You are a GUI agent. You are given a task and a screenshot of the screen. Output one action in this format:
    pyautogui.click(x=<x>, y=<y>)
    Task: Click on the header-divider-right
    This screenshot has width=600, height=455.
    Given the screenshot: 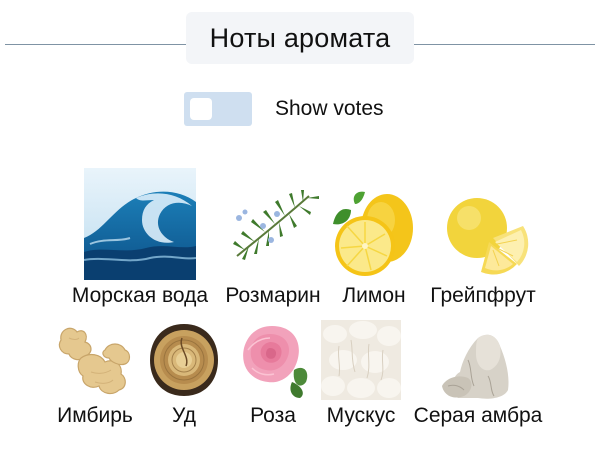 What is the action you would take?
    pyautogui.click(x=504, y=44)
    